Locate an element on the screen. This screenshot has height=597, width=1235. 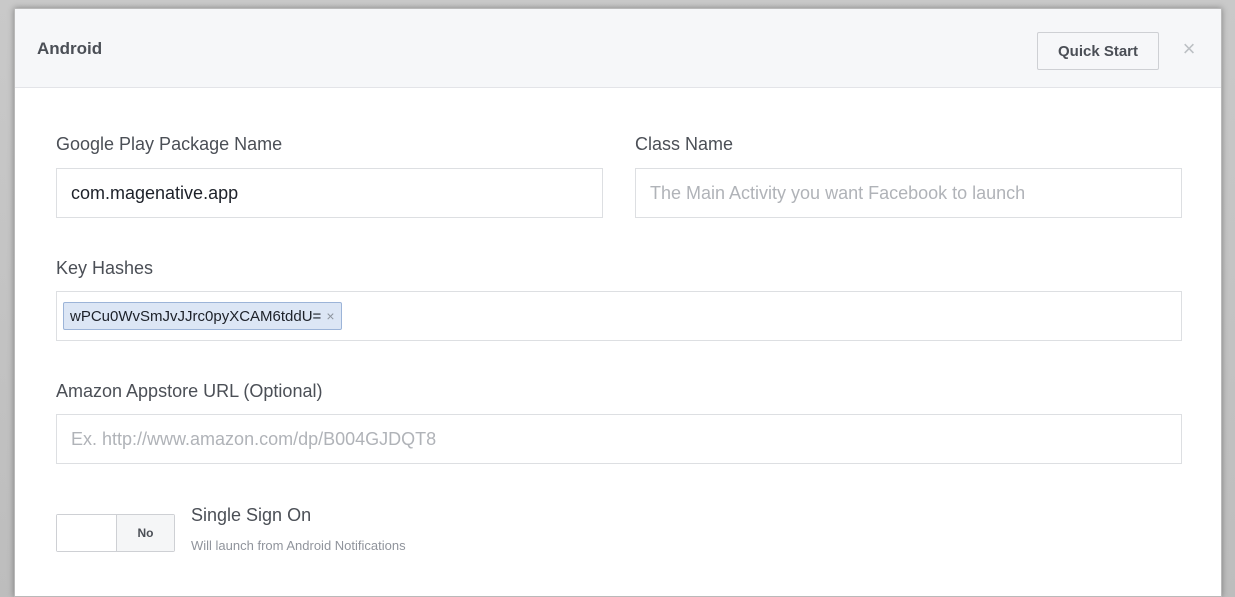
amazon-url-input: Ex. http://www.amazon.com/dp/B004GJDQT8 is located at coordinates (619, 439).